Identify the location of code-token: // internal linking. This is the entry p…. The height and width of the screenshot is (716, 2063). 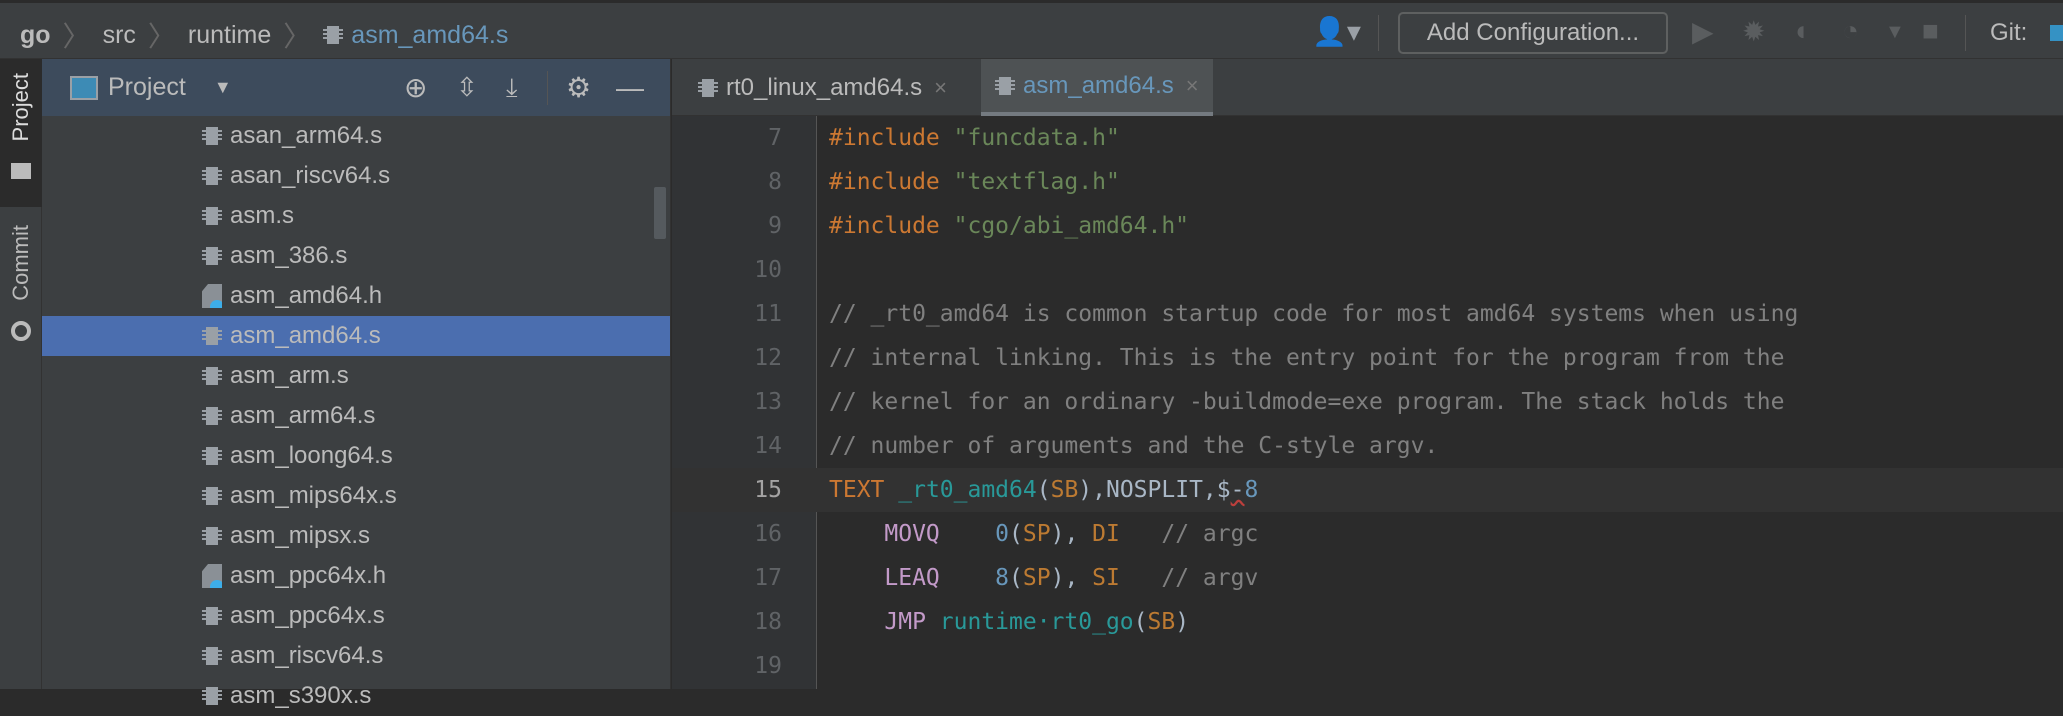
(1307, 358).